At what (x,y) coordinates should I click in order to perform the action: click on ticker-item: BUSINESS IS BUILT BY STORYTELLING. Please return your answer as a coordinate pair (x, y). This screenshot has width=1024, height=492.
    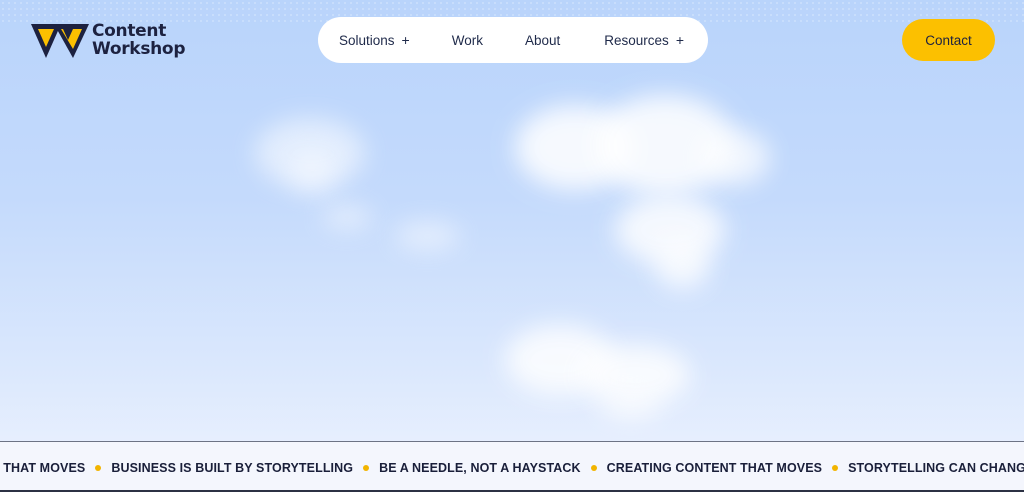
    Looking at the image, I should click on (232, 468).